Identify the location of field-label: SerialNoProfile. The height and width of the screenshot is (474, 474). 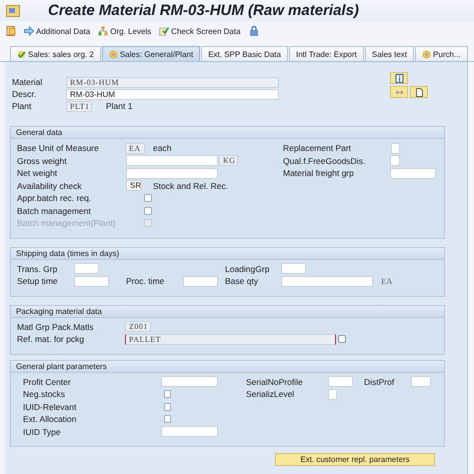
(275, 381).